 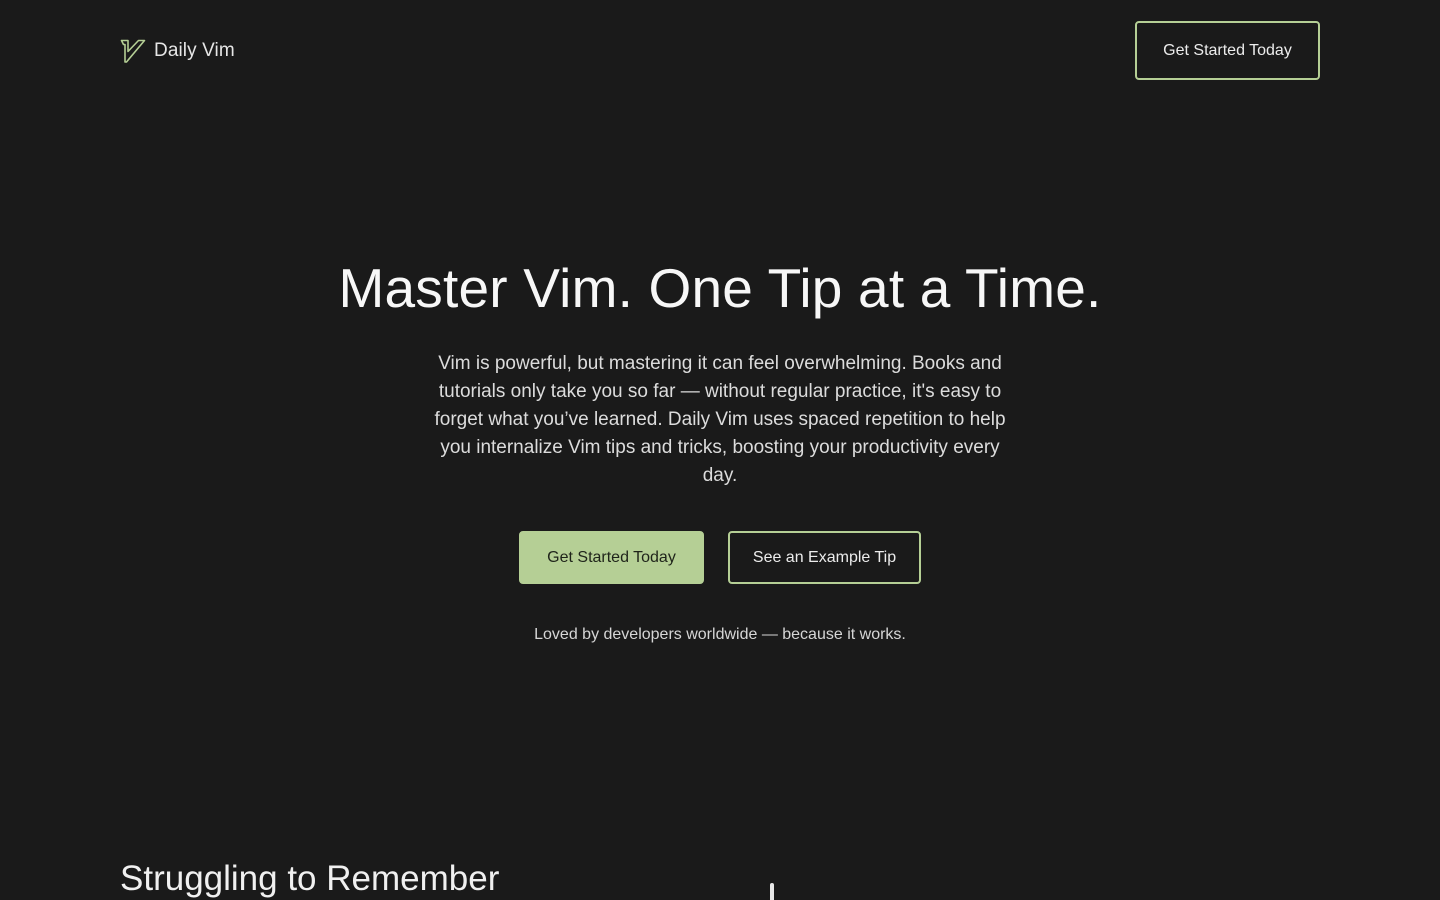 What do you see at coordinates (720, 288) in the screenshot?
I see `hero-title: Master Vim. One Tip at a Time.` at bounding box center [720, 288].